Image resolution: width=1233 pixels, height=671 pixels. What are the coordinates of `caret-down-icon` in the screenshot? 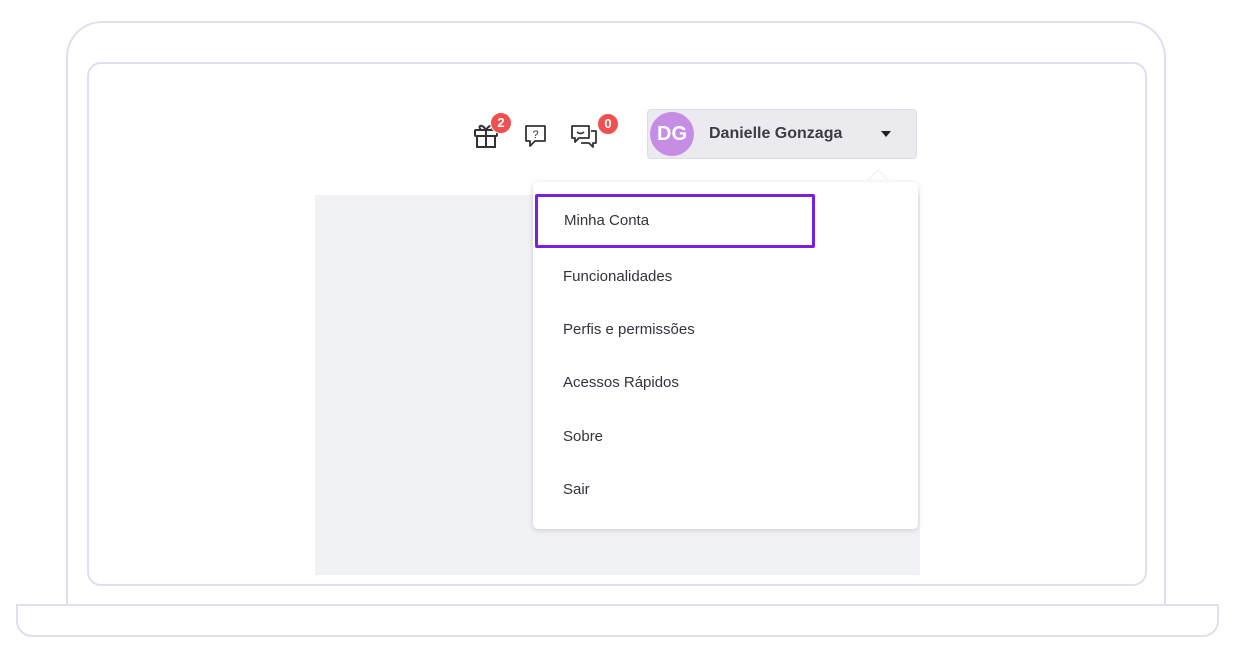 It's located at (886, 134).